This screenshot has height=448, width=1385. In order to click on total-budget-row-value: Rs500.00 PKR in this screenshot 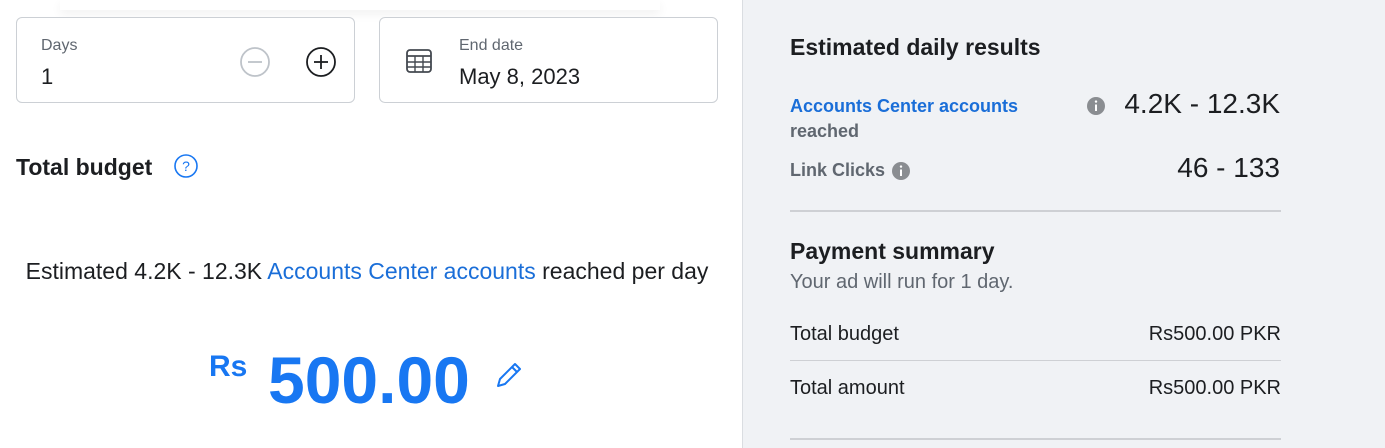, I will do `click(1214, 334)`.